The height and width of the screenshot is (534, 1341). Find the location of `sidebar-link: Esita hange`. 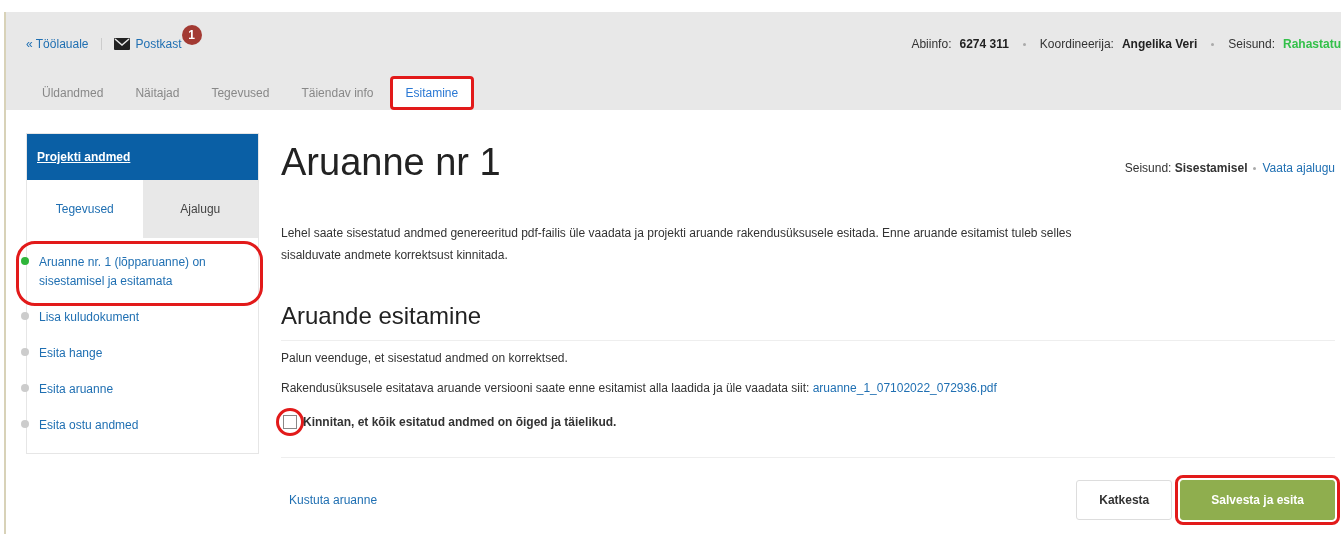

sidebar-link: Esita hange is located at coordinates (71, 353).